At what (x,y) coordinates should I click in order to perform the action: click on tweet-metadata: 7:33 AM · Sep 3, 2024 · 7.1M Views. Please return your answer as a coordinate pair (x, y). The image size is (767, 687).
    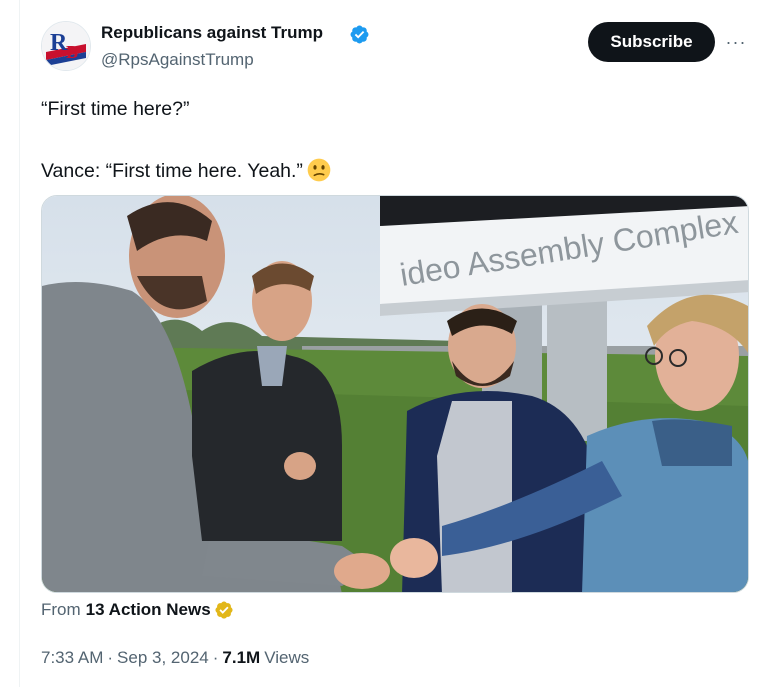
    Looking at the image, I should click on (175, 658).